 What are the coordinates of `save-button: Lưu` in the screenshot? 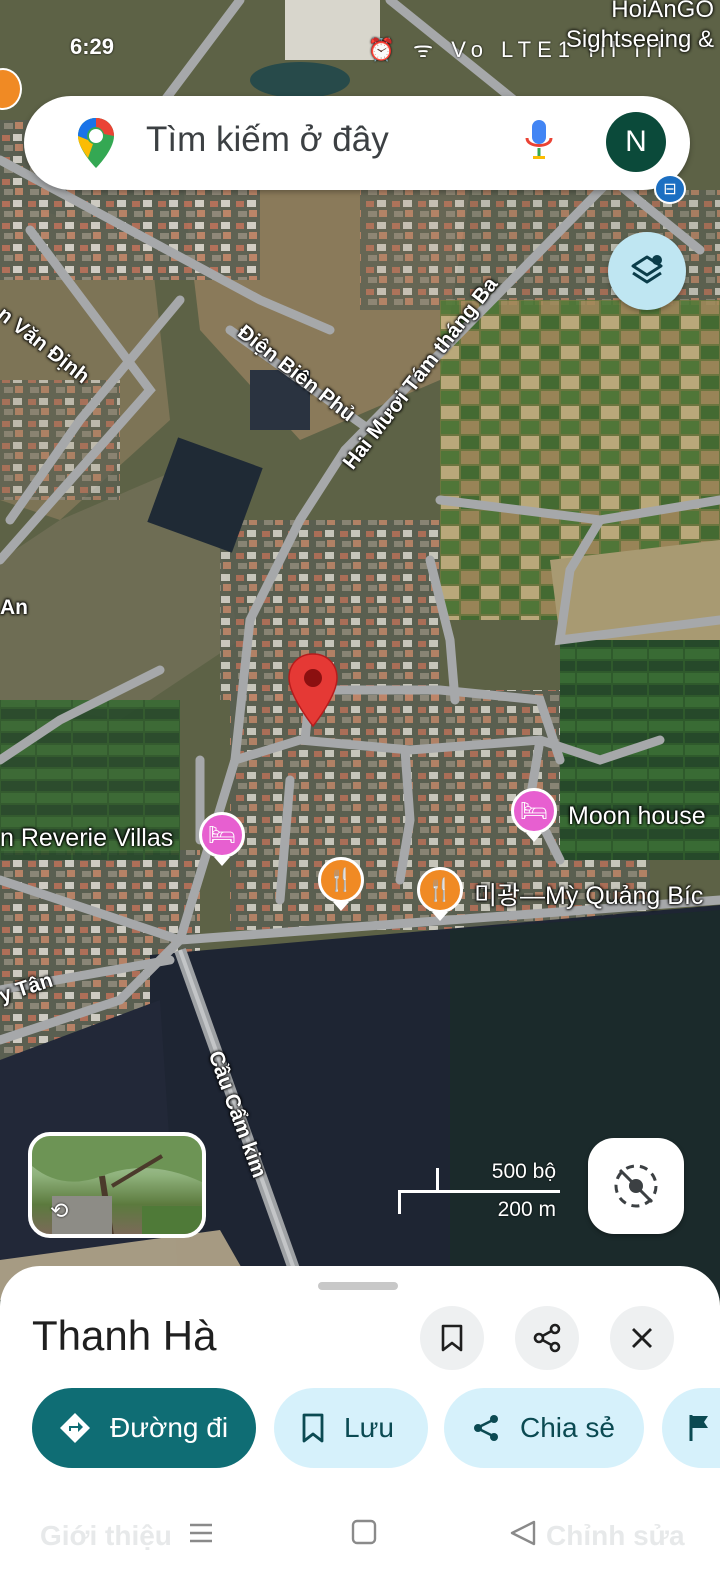 It's located at (351, 1428).